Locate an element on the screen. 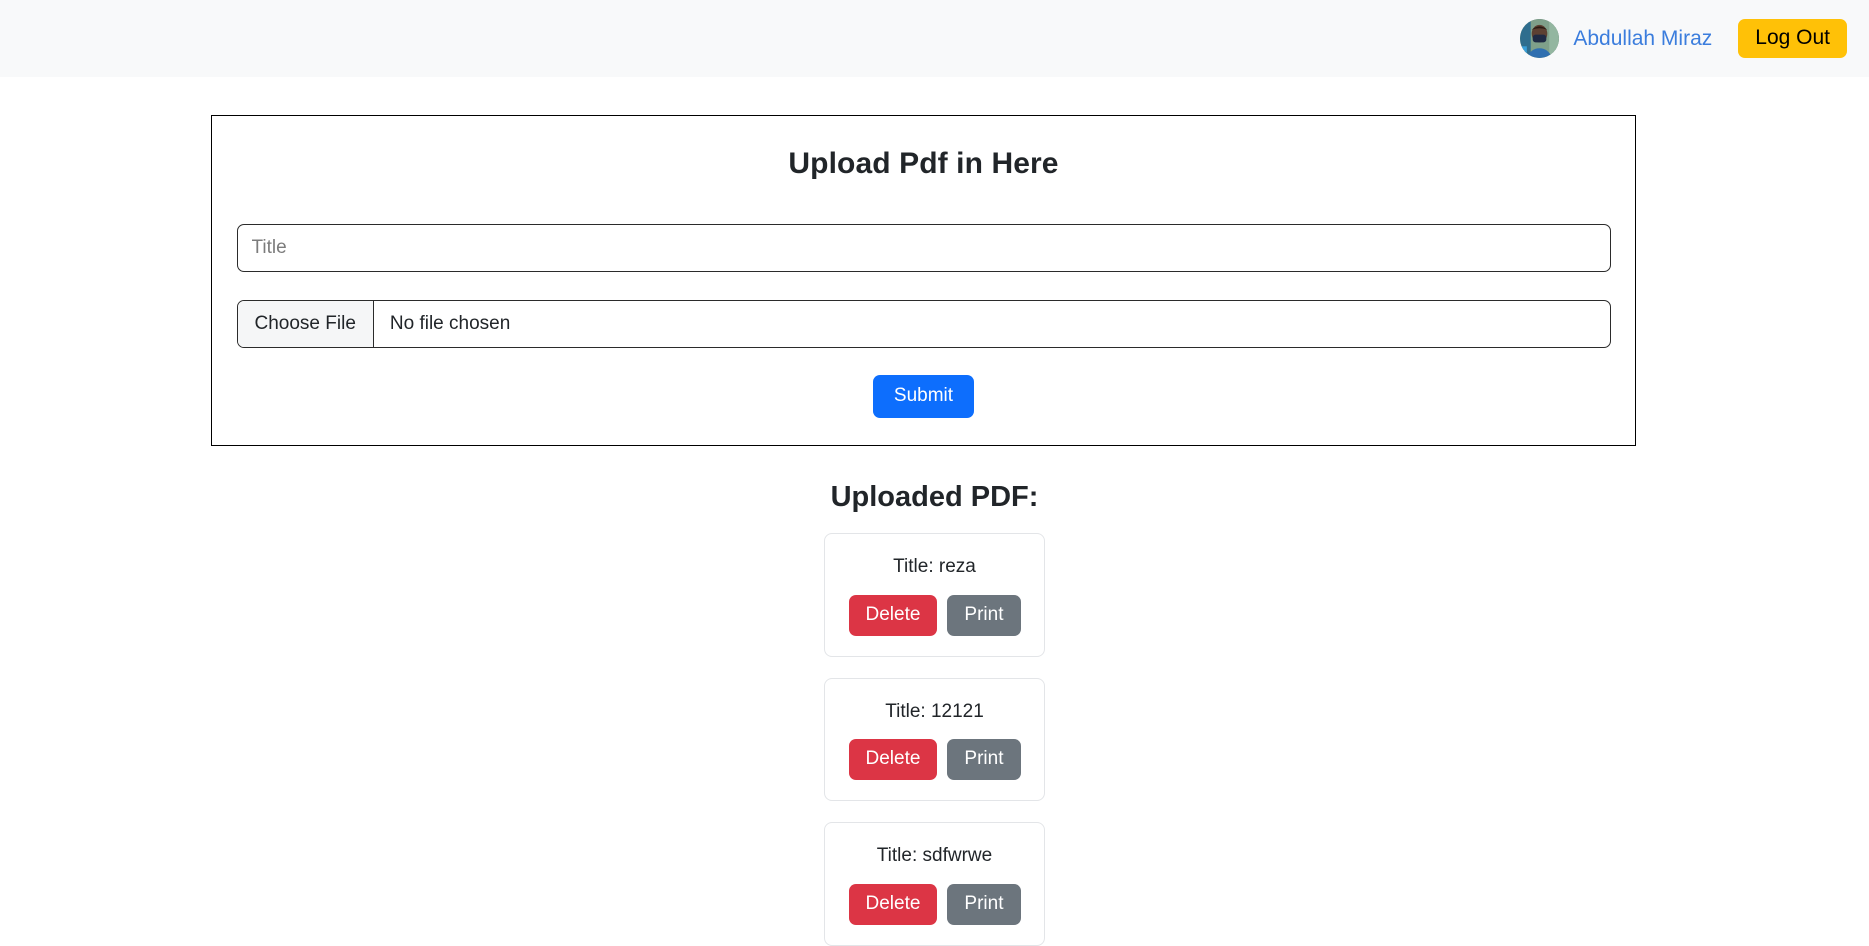 This screenshot has height=946, width=1869. list-item: Title: sdfwrwe Delete Print is located at coordinates (934, 884).